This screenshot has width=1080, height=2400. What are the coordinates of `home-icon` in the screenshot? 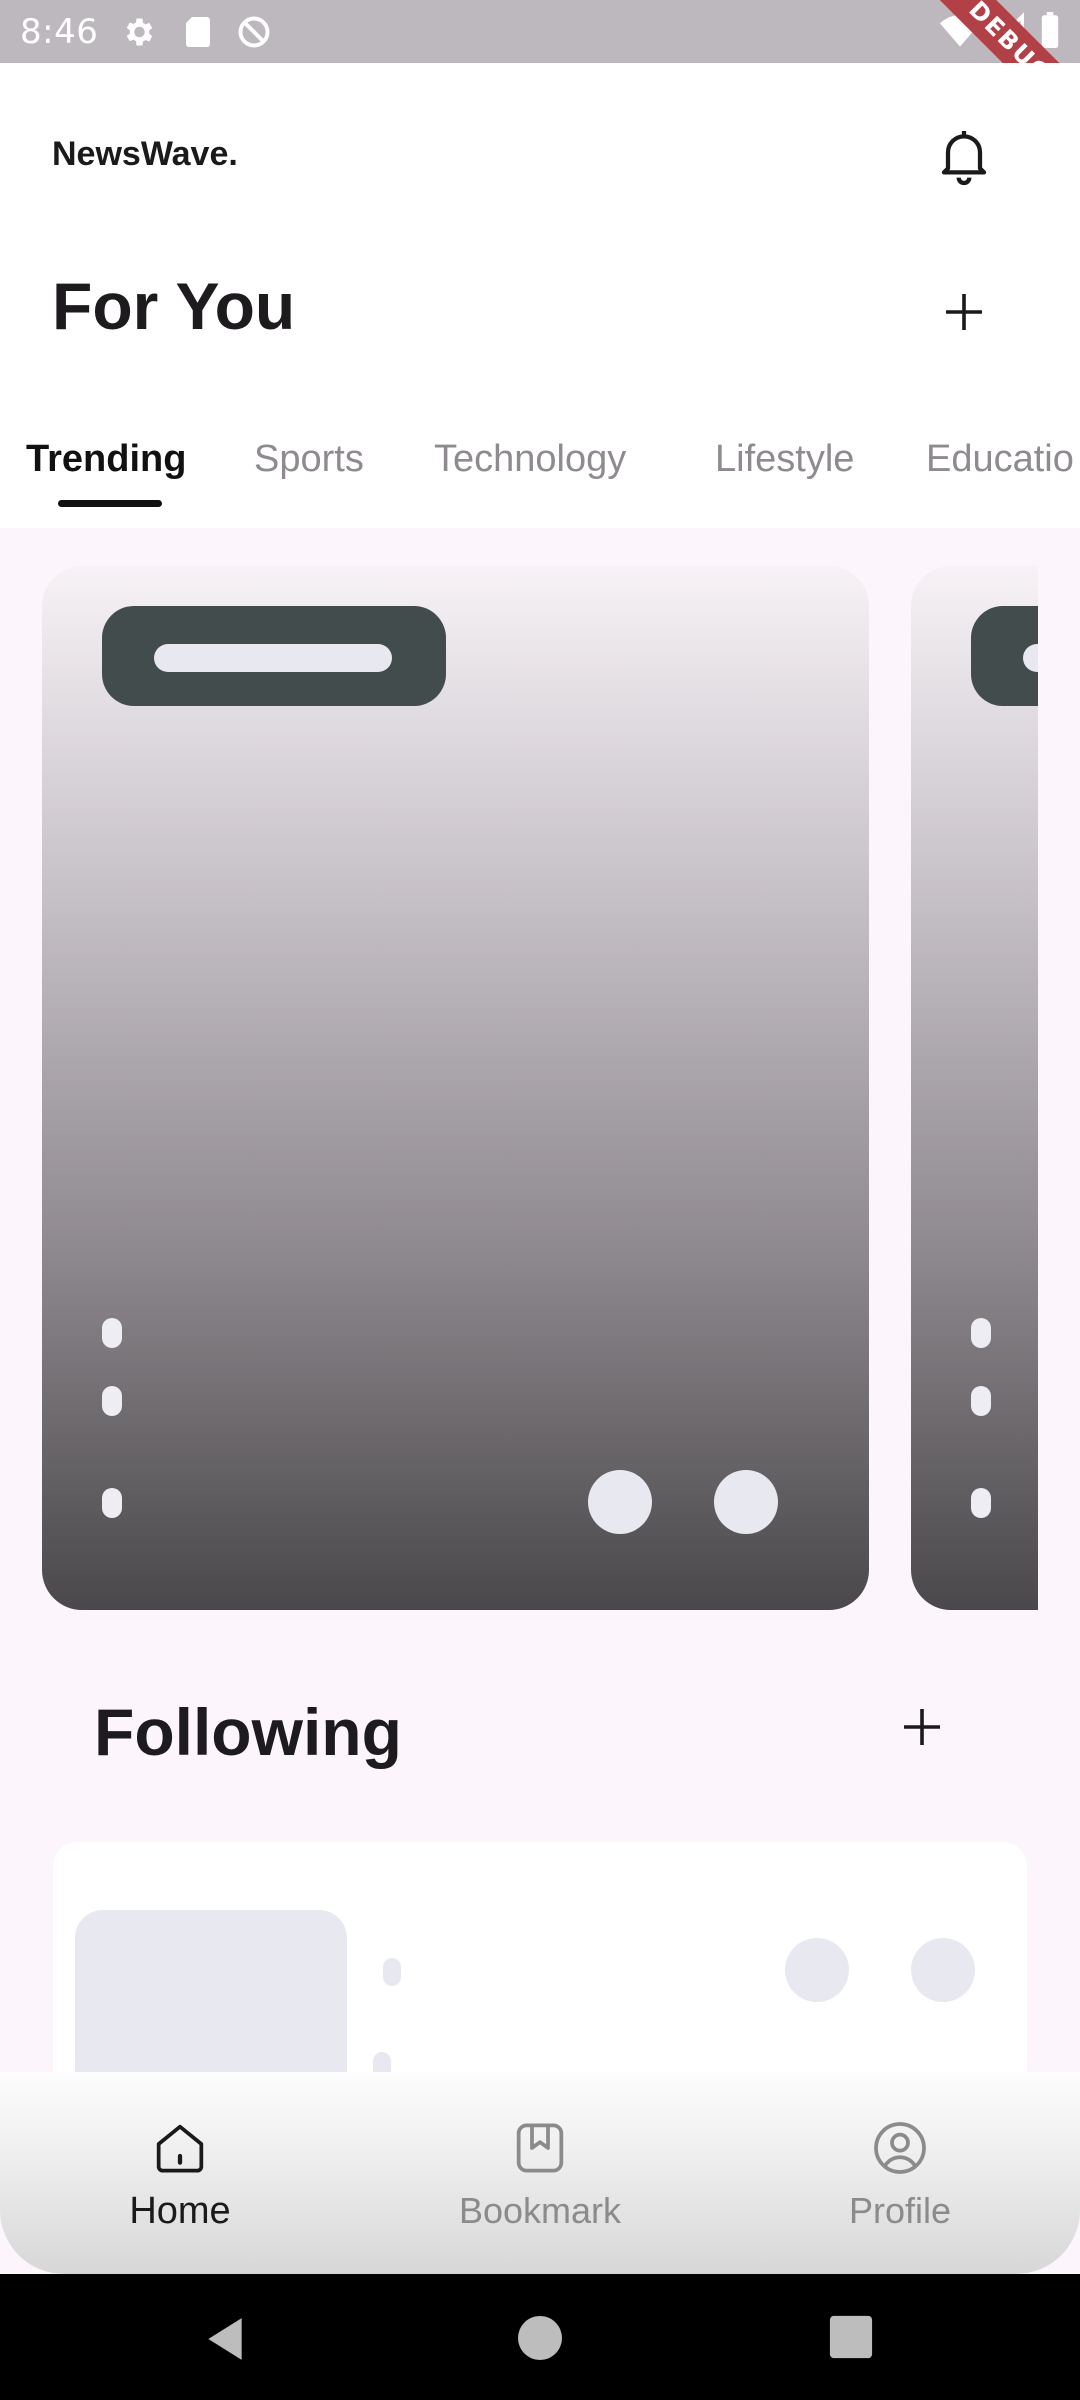 It's located at (180, 2148).